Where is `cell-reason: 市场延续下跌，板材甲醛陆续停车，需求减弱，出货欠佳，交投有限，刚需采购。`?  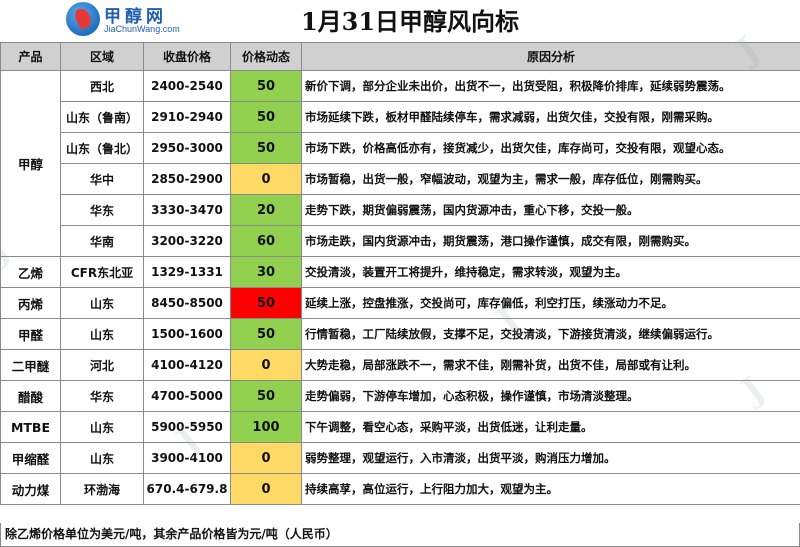
cell-reason: 市场延续下跌，板材甲醛陆续停车，需求减弱，出货欠佳，交投有限，刚需采购。 is located at coordinates (550, 117).